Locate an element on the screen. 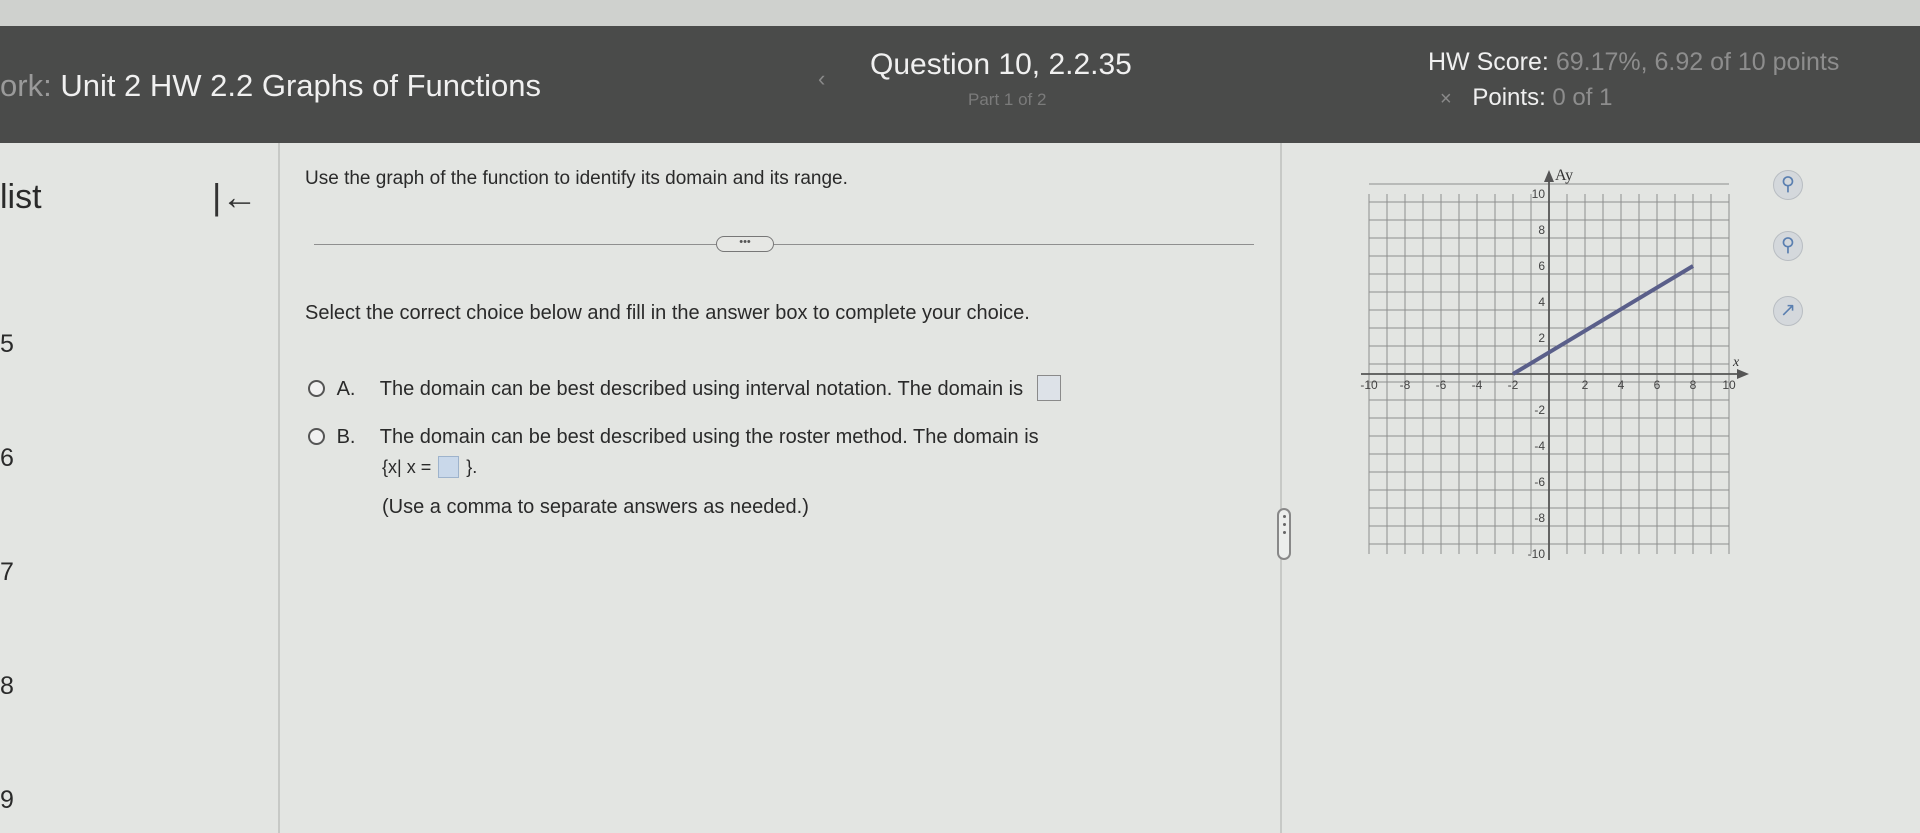  choice-a-letter: A. is located at coordinates (346, 389).